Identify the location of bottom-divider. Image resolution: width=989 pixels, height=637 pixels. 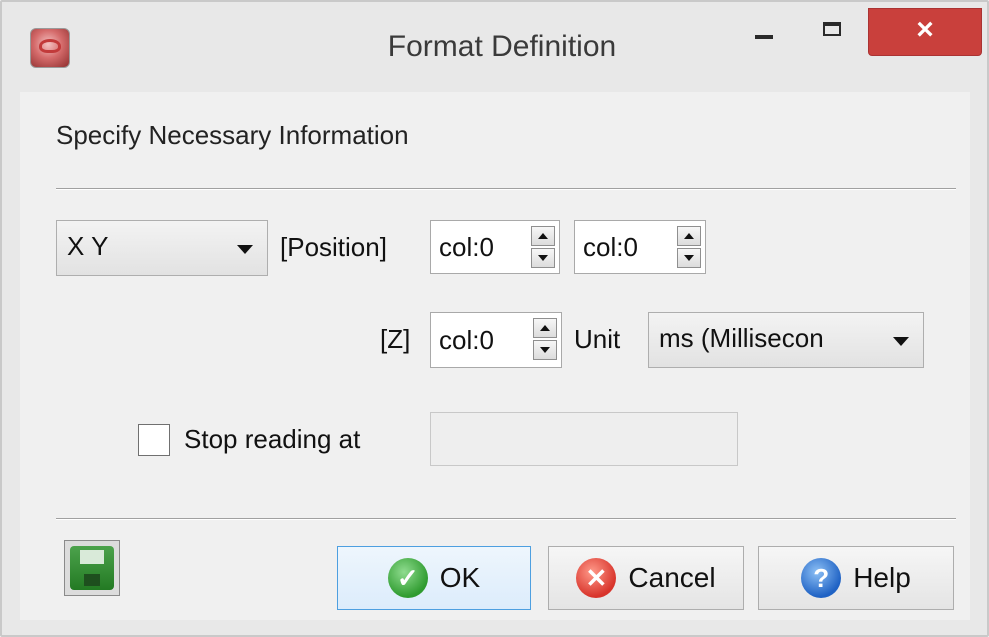
(506, 519).